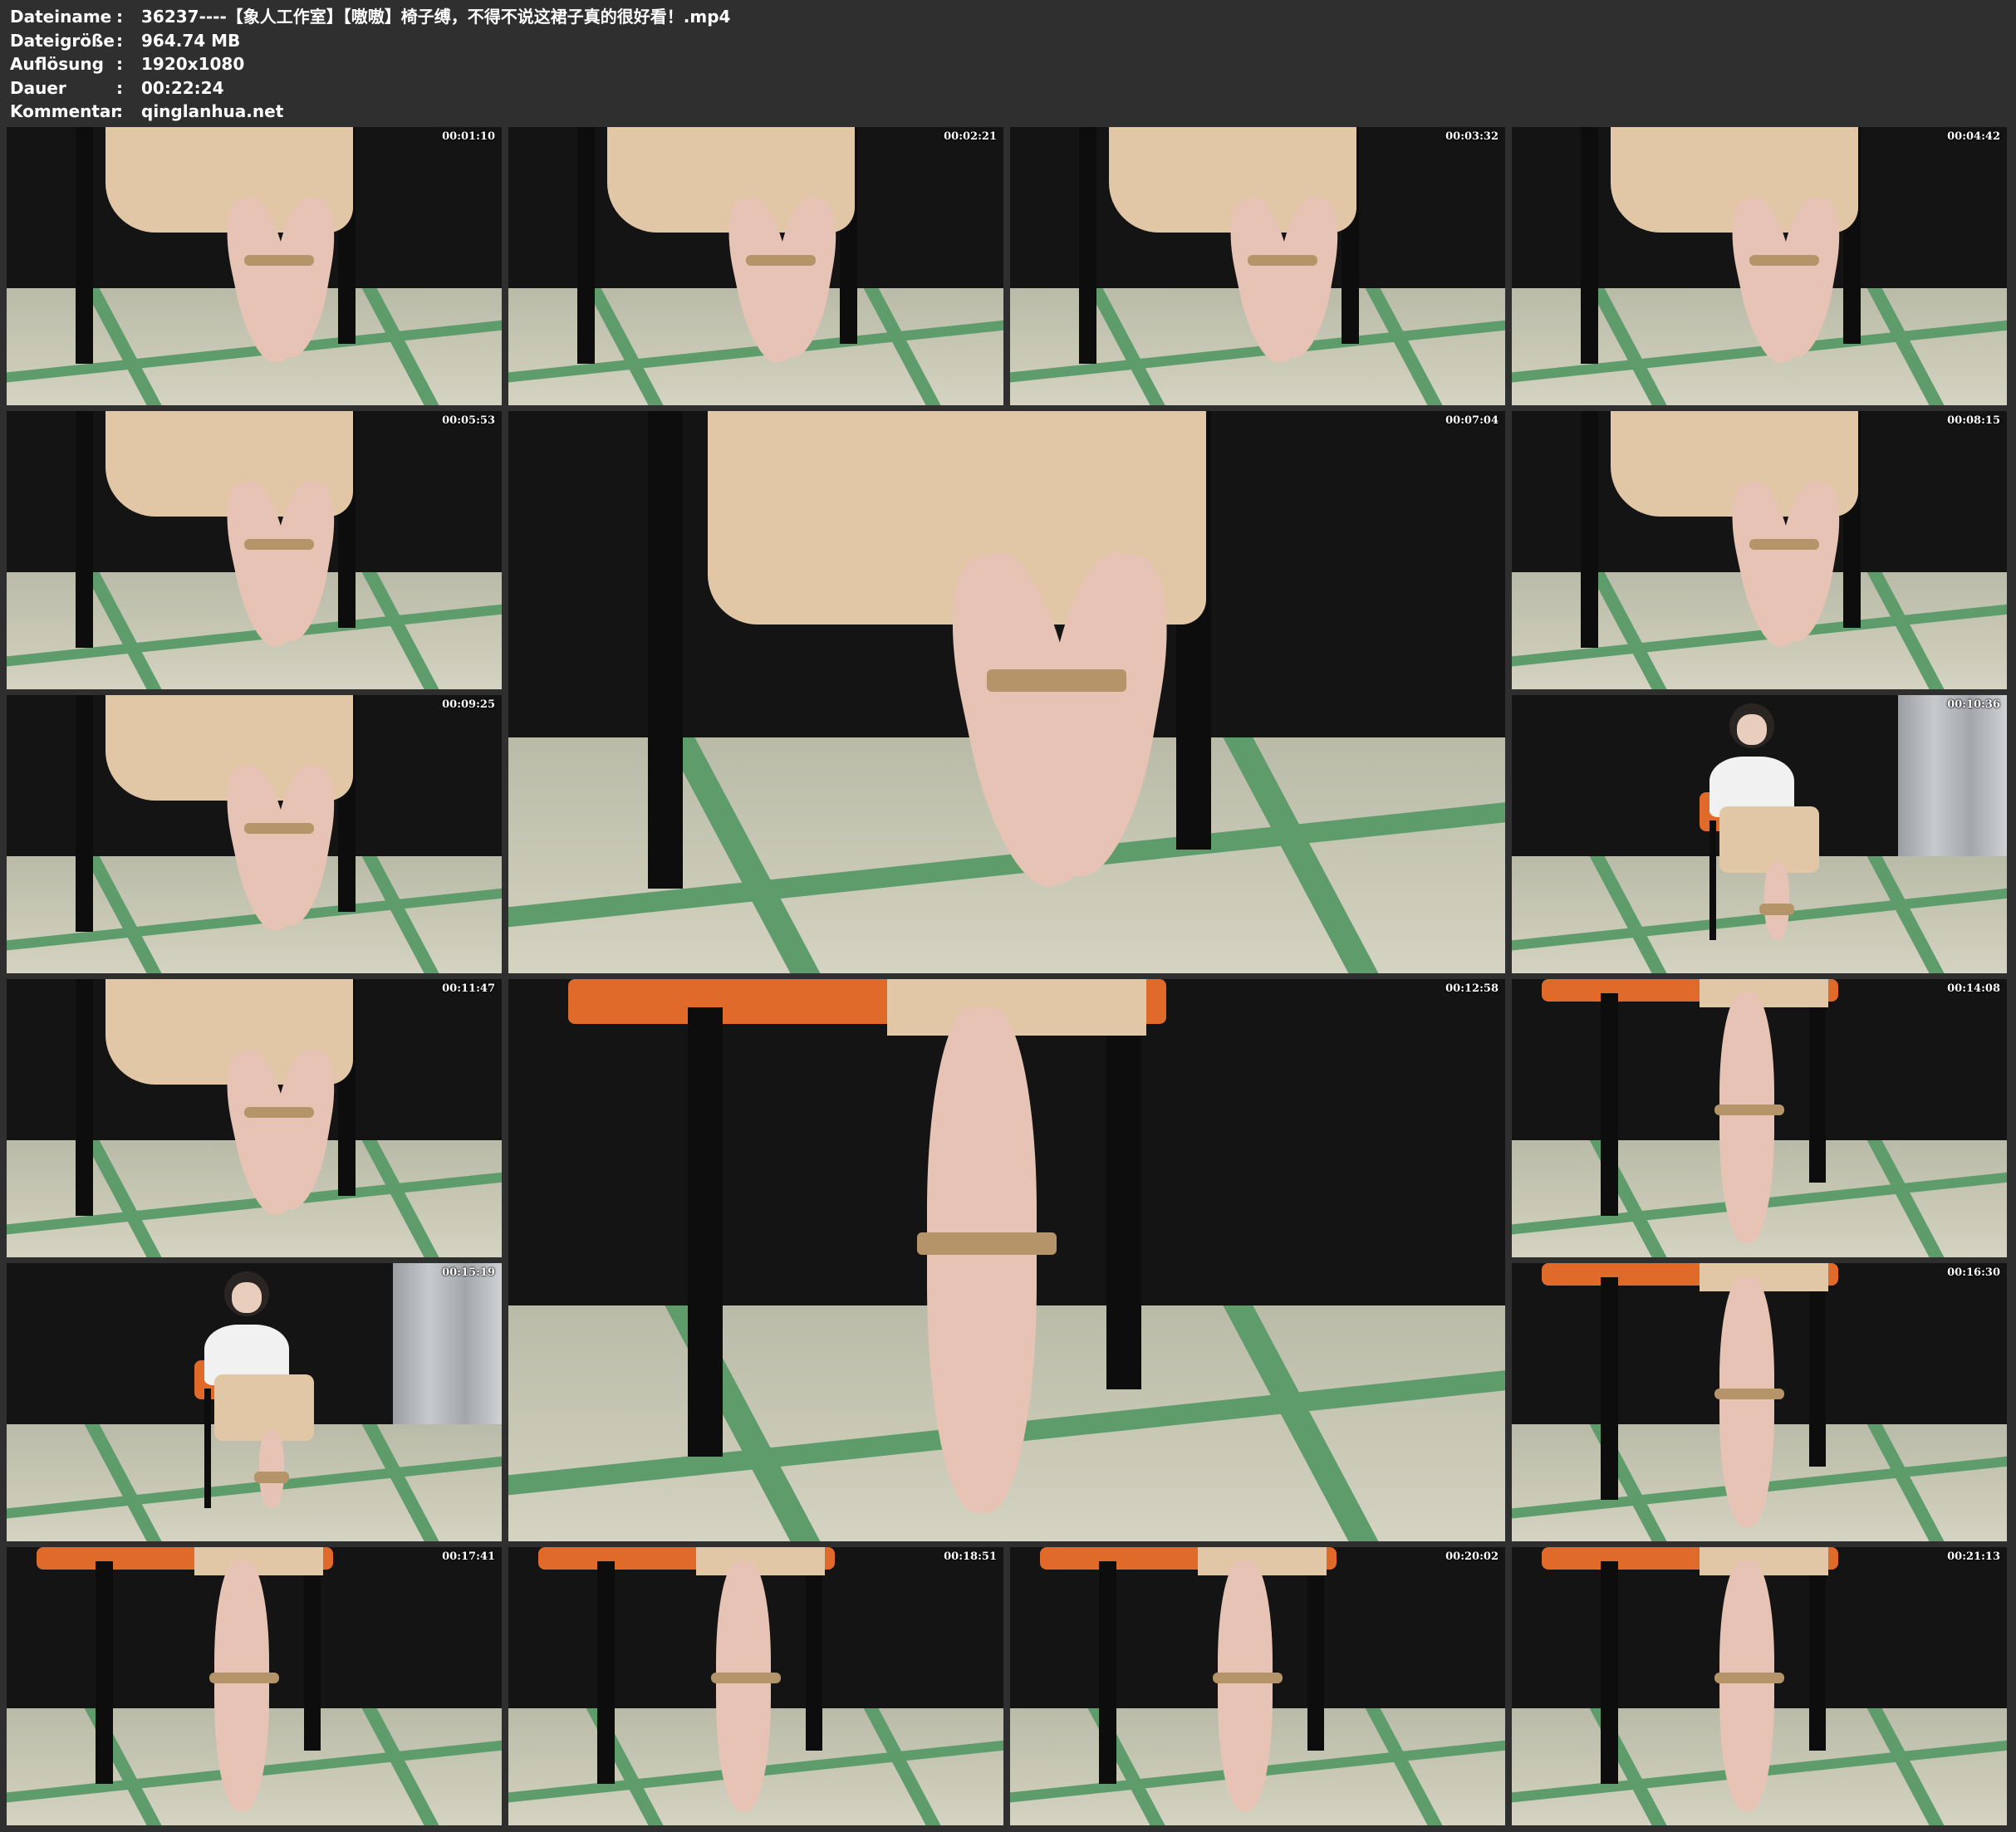  What do you see at coordinates (1973, 420) in the screenshot?
I see `timestamp-label: 00:08:15` at bounding box center [1973, 420].